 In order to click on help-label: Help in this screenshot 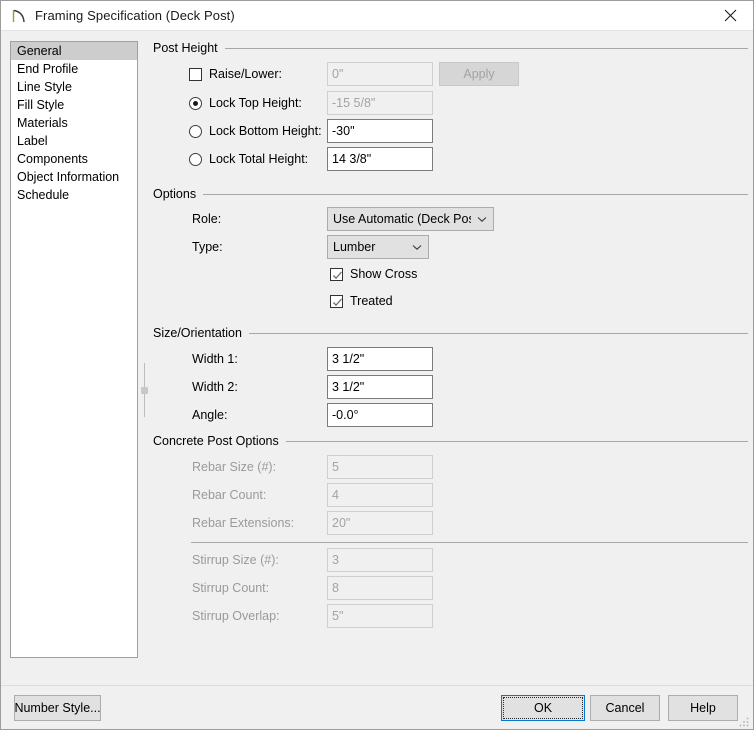, I will do `click(703, 708)`.